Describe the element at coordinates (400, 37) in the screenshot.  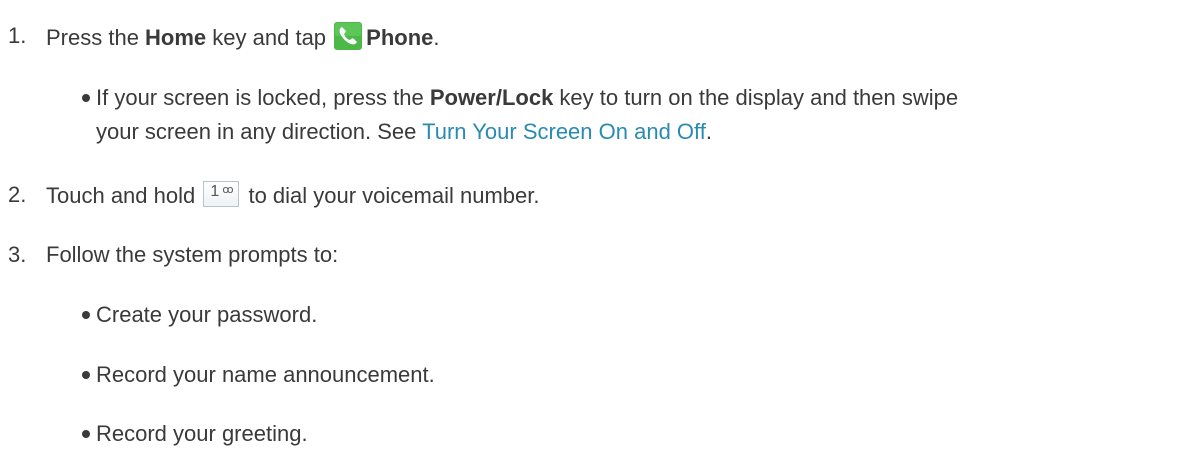
I see `phone-label: Phone` at that location.